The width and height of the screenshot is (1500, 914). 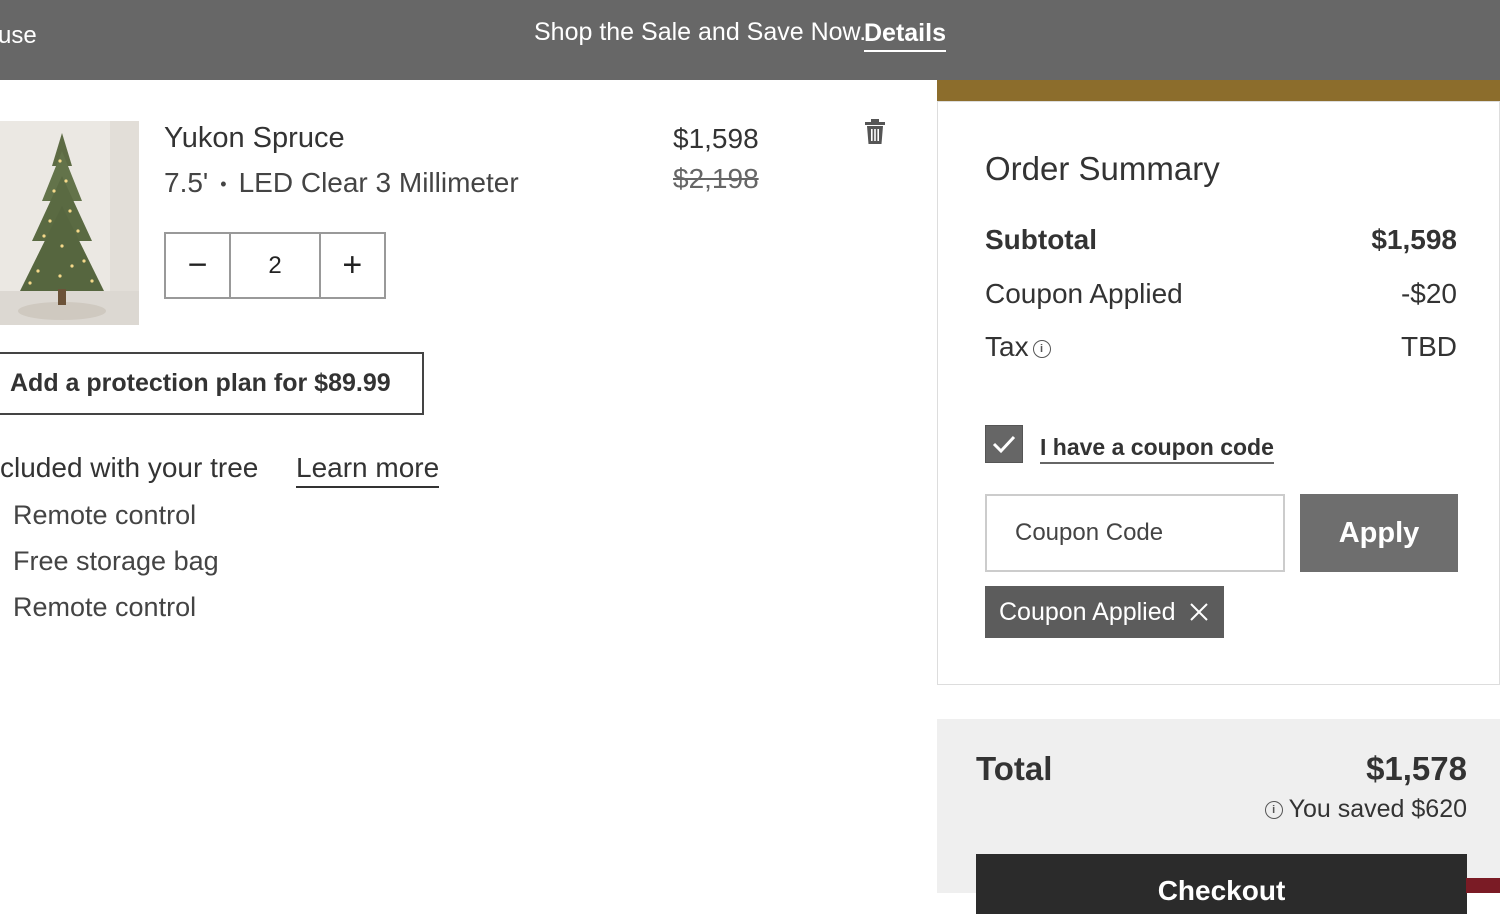 I want to click on close-icon, so click(x=1199, y=612).